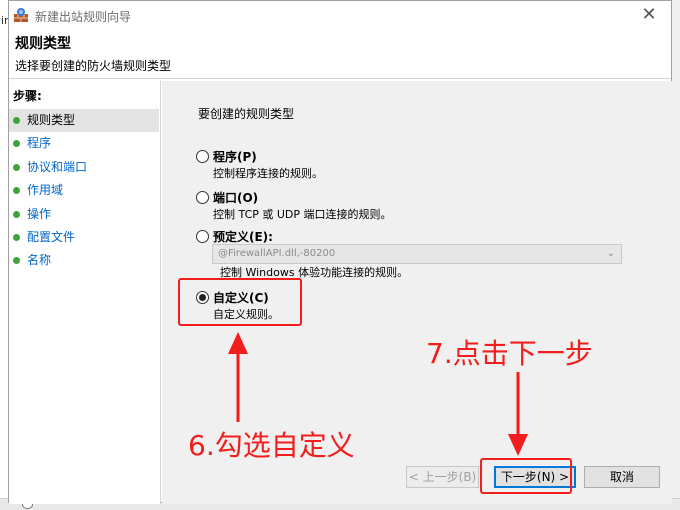 This screenshot has width=680, height=510. I want to click on arrow-down-icon, so click(518, 414).